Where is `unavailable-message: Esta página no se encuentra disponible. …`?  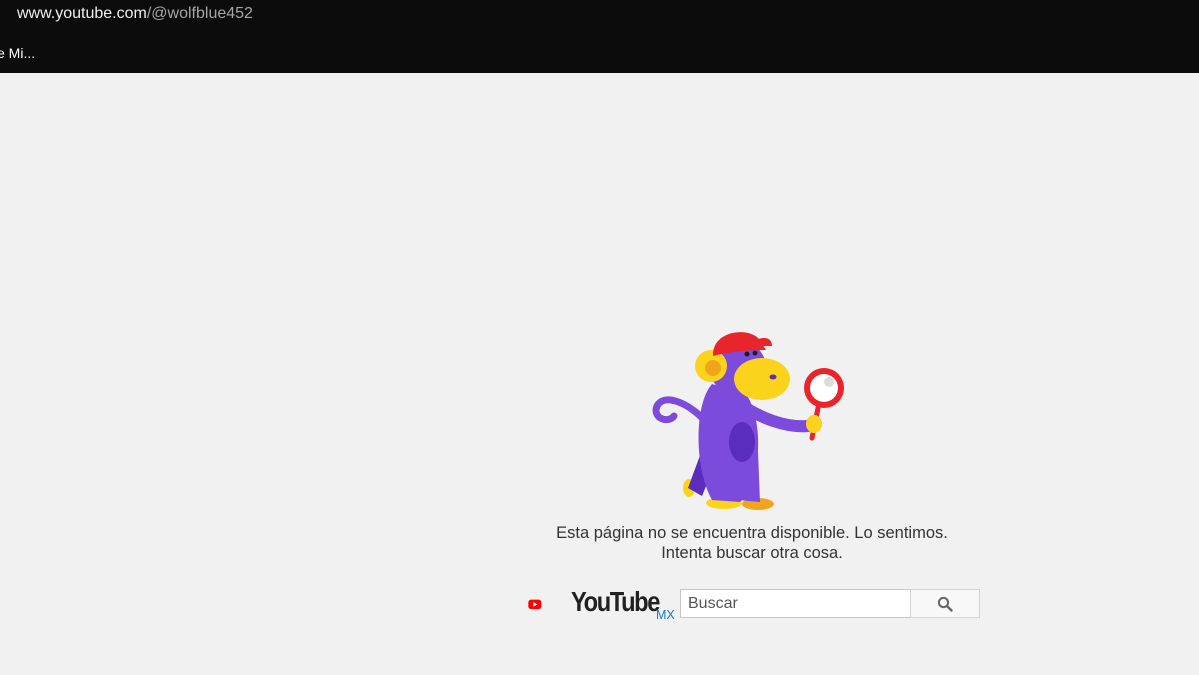 unavailable-message: Esta página no se encuentra disponible. … is located at coordinates (752, 543).